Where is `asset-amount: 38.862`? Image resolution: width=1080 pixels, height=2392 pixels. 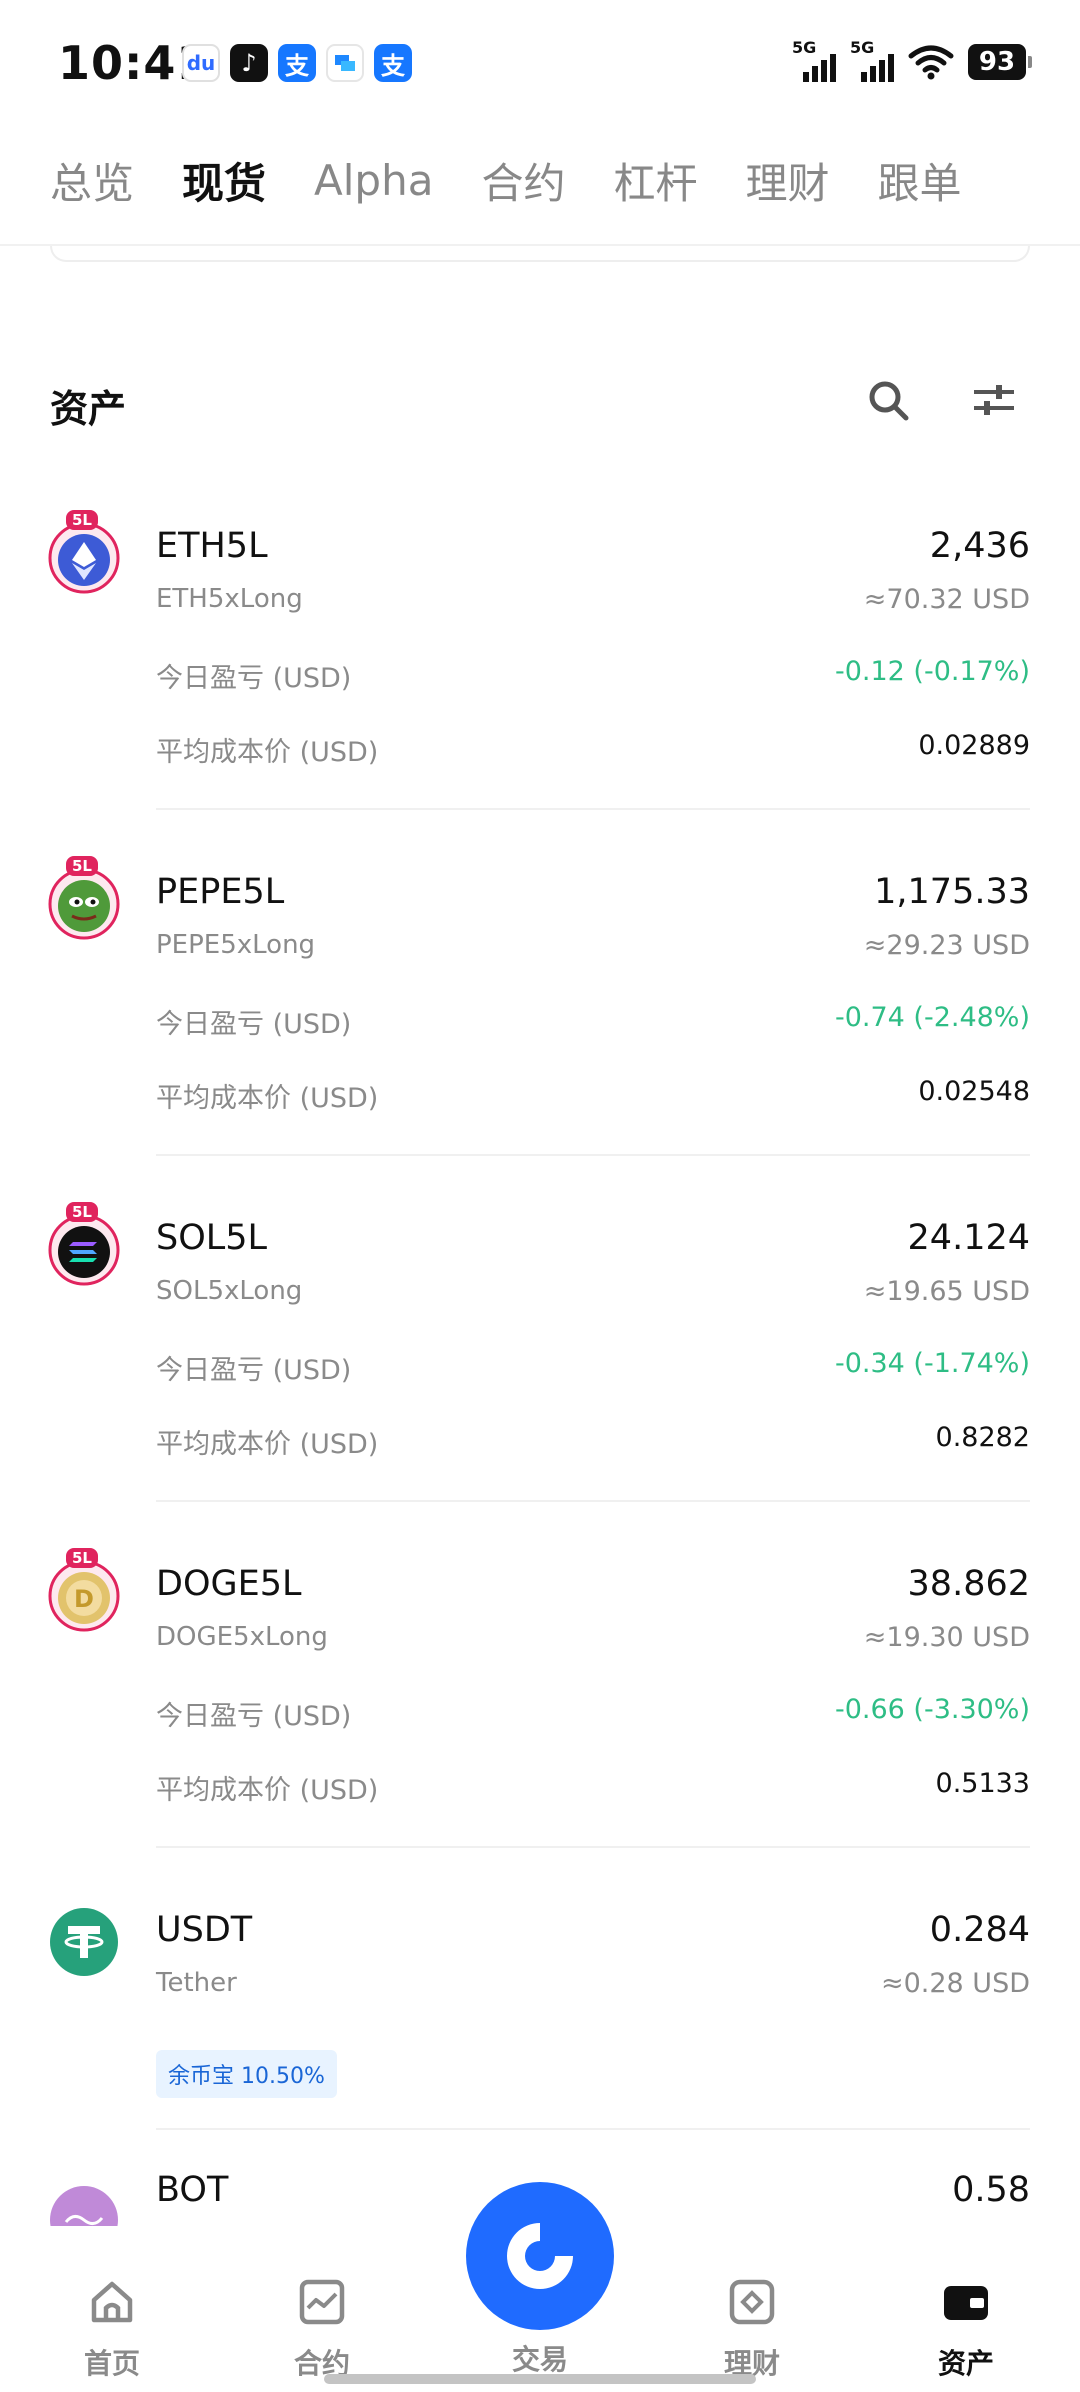
asset-amount: 38.862 is located at coordinates (968, 1584).